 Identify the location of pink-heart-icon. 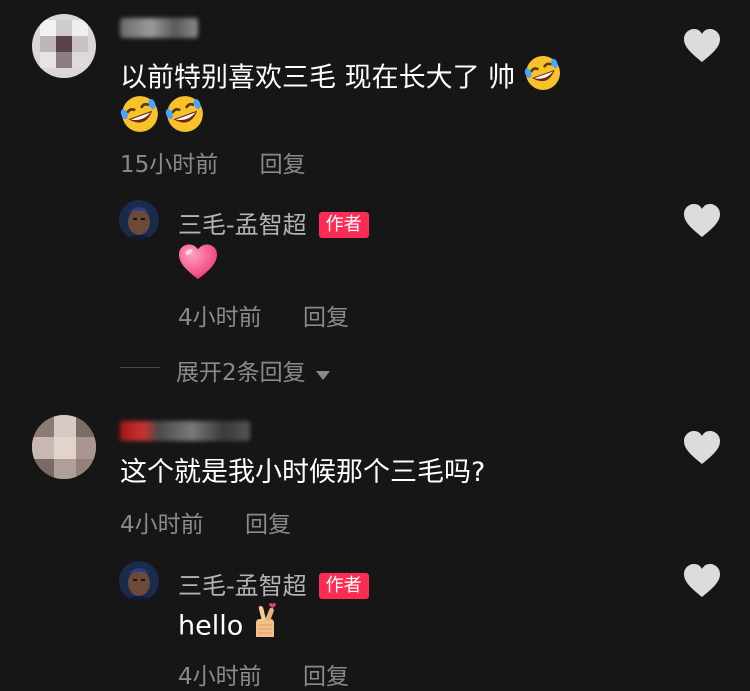
(198, 264).